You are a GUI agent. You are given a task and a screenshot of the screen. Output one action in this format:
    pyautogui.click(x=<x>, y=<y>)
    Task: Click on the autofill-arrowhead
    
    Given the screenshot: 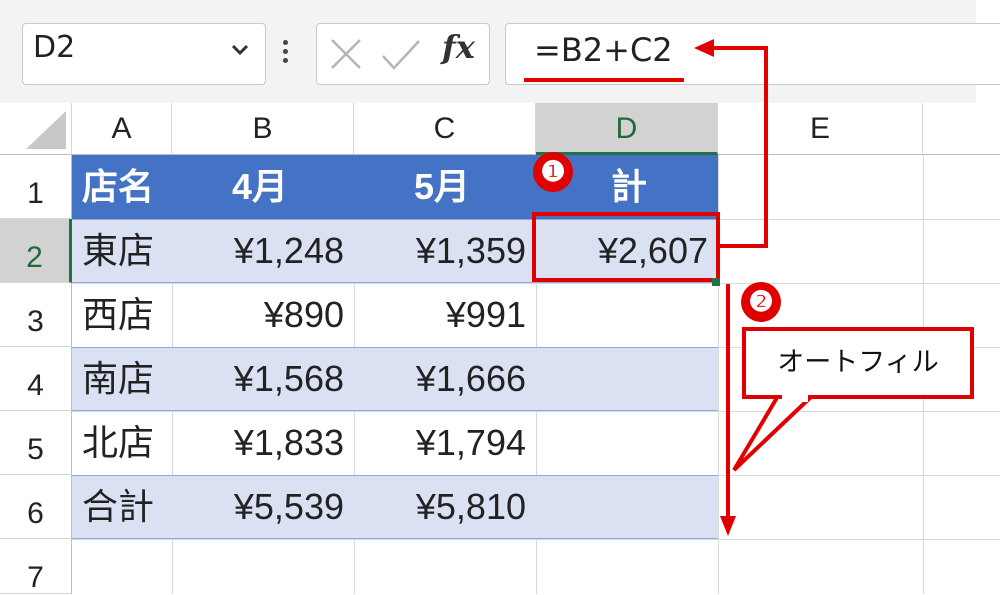 What is the action you would take?
    pyautogui.click(x=728, y=526)
    